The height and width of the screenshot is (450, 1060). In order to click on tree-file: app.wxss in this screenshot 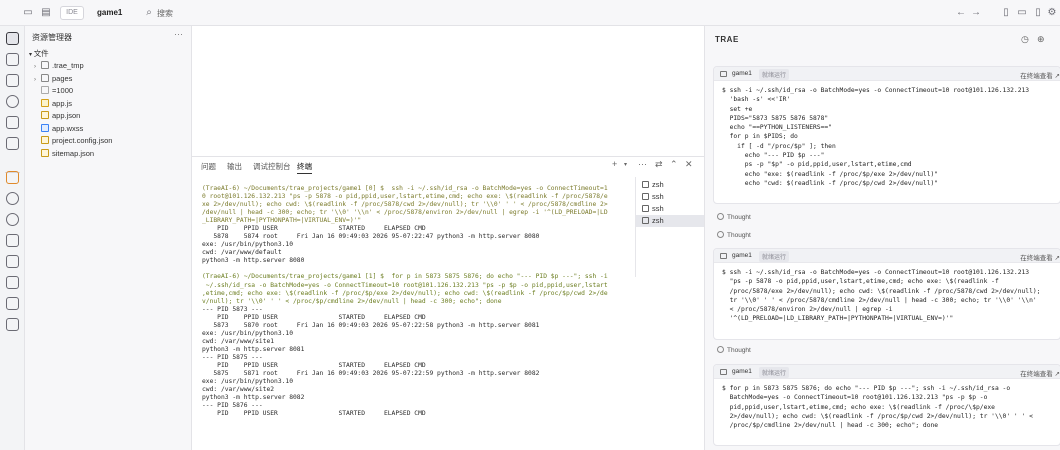, I will do `click(58, 129)`.